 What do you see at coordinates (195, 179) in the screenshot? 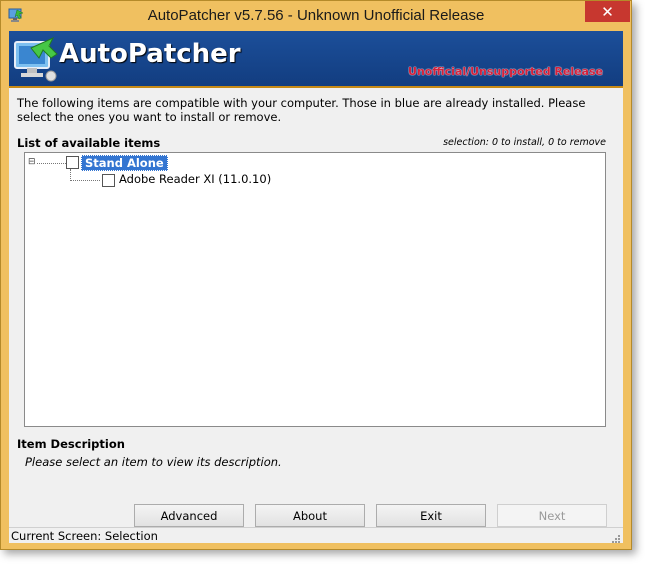
I see `tree-node-adobe-reader: Adobe Reader XI (11.0.10)` at bounding box center [195, 179].